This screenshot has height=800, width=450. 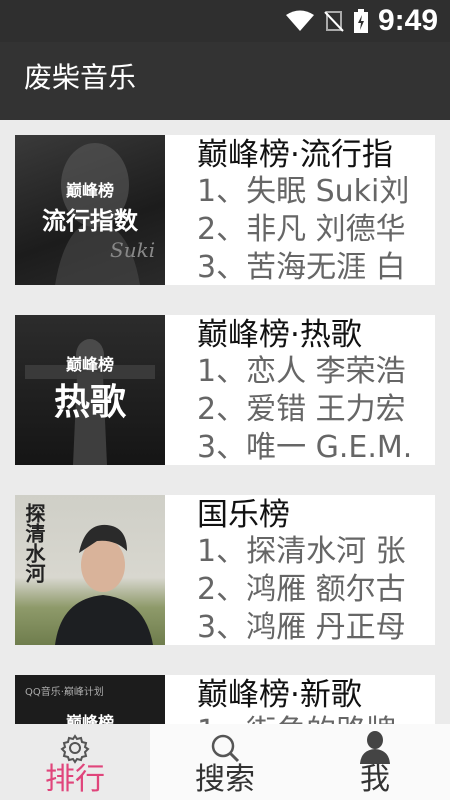 I want to click on tab-ranking: 排行, so click(x=75, y=762).